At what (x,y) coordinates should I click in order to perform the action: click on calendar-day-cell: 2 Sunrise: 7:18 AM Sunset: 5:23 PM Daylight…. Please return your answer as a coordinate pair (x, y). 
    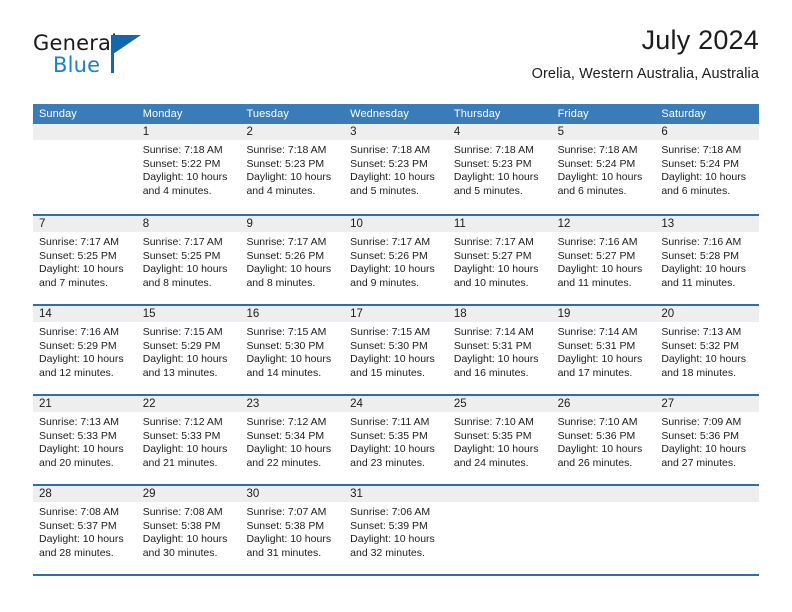
    Looking at the image, I should click on (292, 169).